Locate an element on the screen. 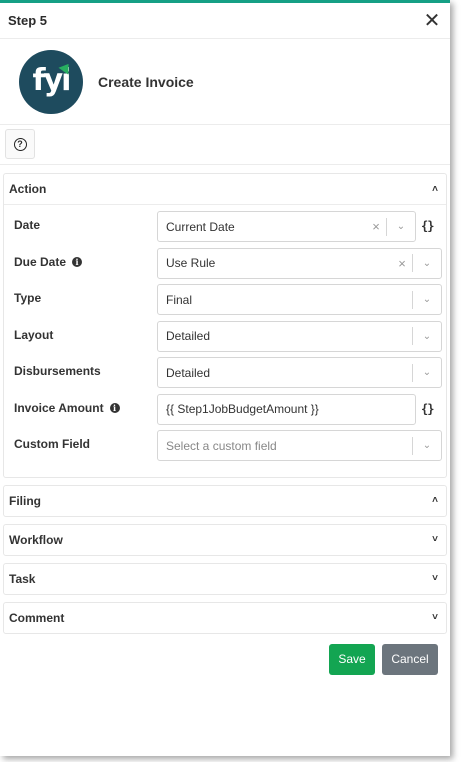 The height and width of the screenshot is (762, 461). type-select: Final ⌄ is located at coordinates (299, 299).